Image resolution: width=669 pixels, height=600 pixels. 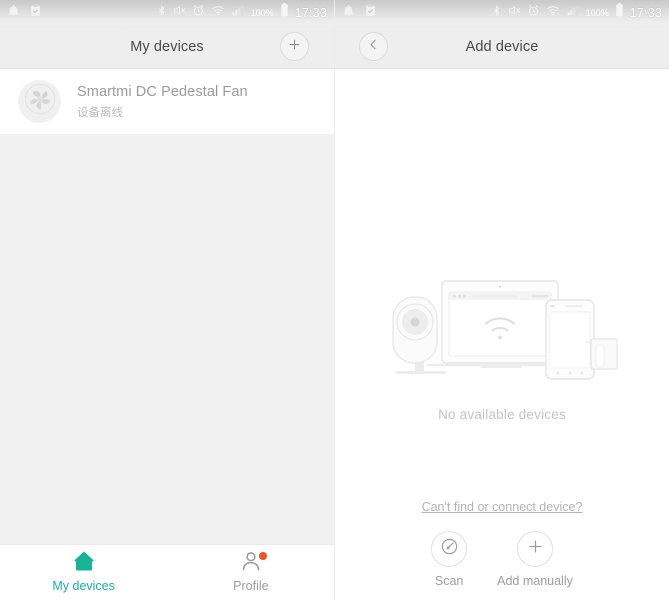 I want to click on home-icon-wrap, so click(x=84, y=563).